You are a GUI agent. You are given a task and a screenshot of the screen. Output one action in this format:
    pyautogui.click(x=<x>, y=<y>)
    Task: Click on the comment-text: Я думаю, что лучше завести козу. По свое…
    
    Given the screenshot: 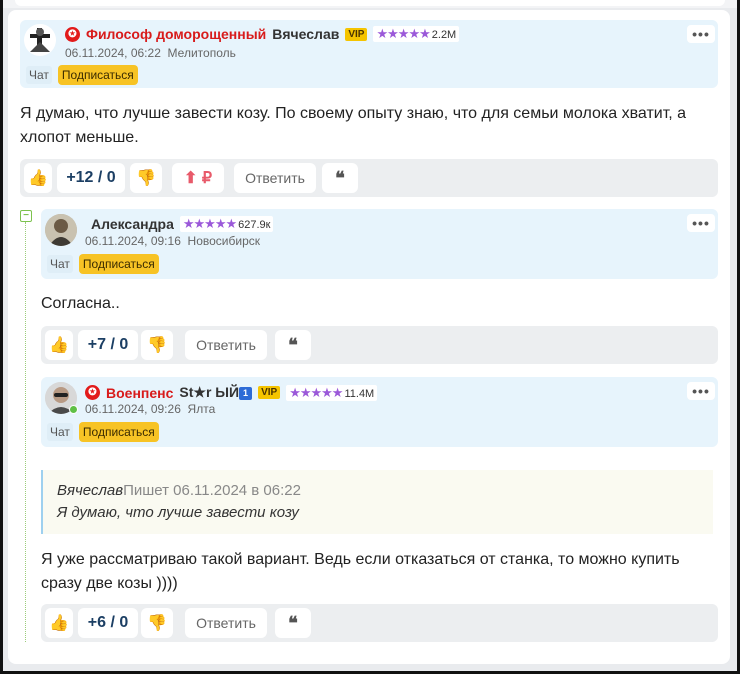 What is the action you would take?
    pyautogui.click(x=353, y=125)
    